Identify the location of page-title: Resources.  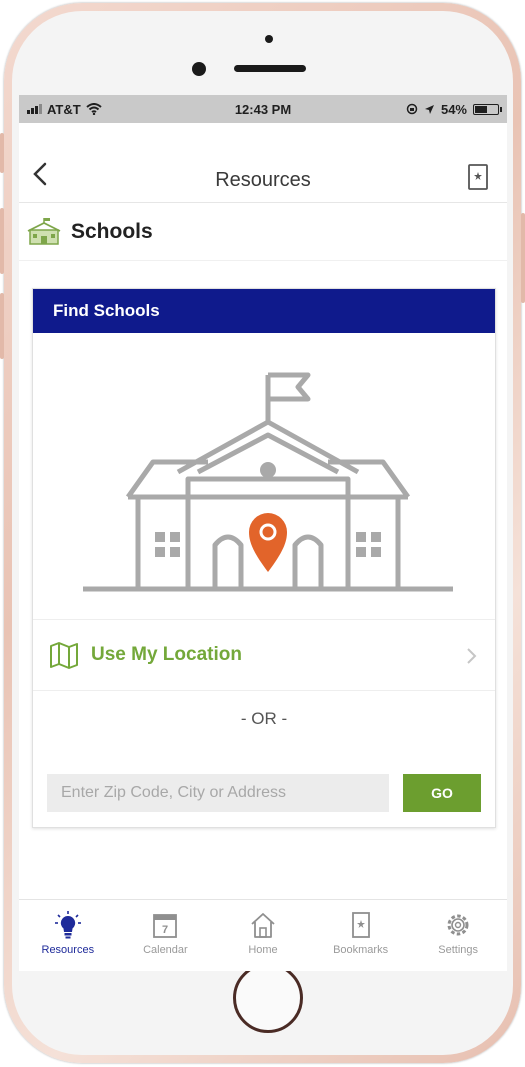
(263, 180).